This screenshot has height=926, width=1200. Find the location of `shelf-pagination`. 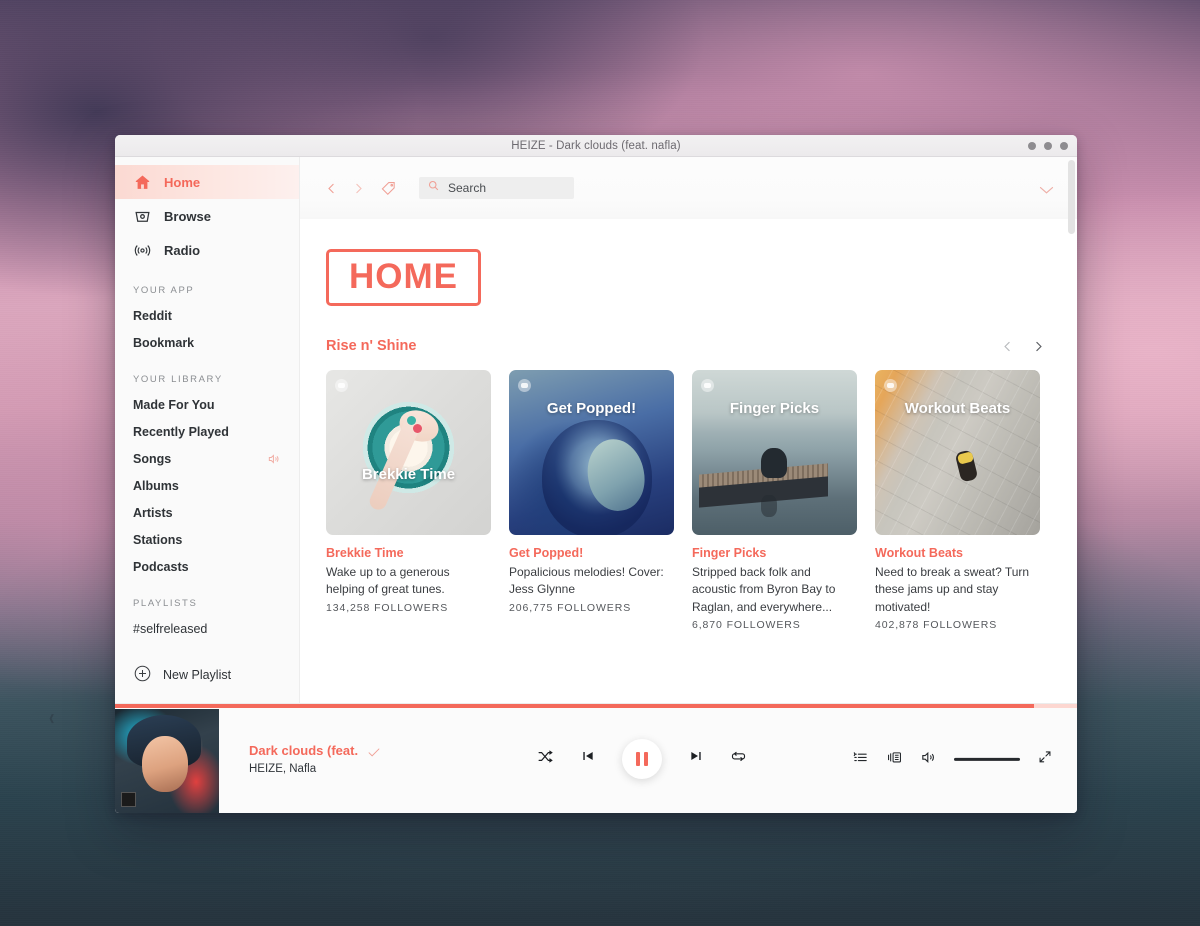

shelf-pagination is located at coordinates (1023, 346).